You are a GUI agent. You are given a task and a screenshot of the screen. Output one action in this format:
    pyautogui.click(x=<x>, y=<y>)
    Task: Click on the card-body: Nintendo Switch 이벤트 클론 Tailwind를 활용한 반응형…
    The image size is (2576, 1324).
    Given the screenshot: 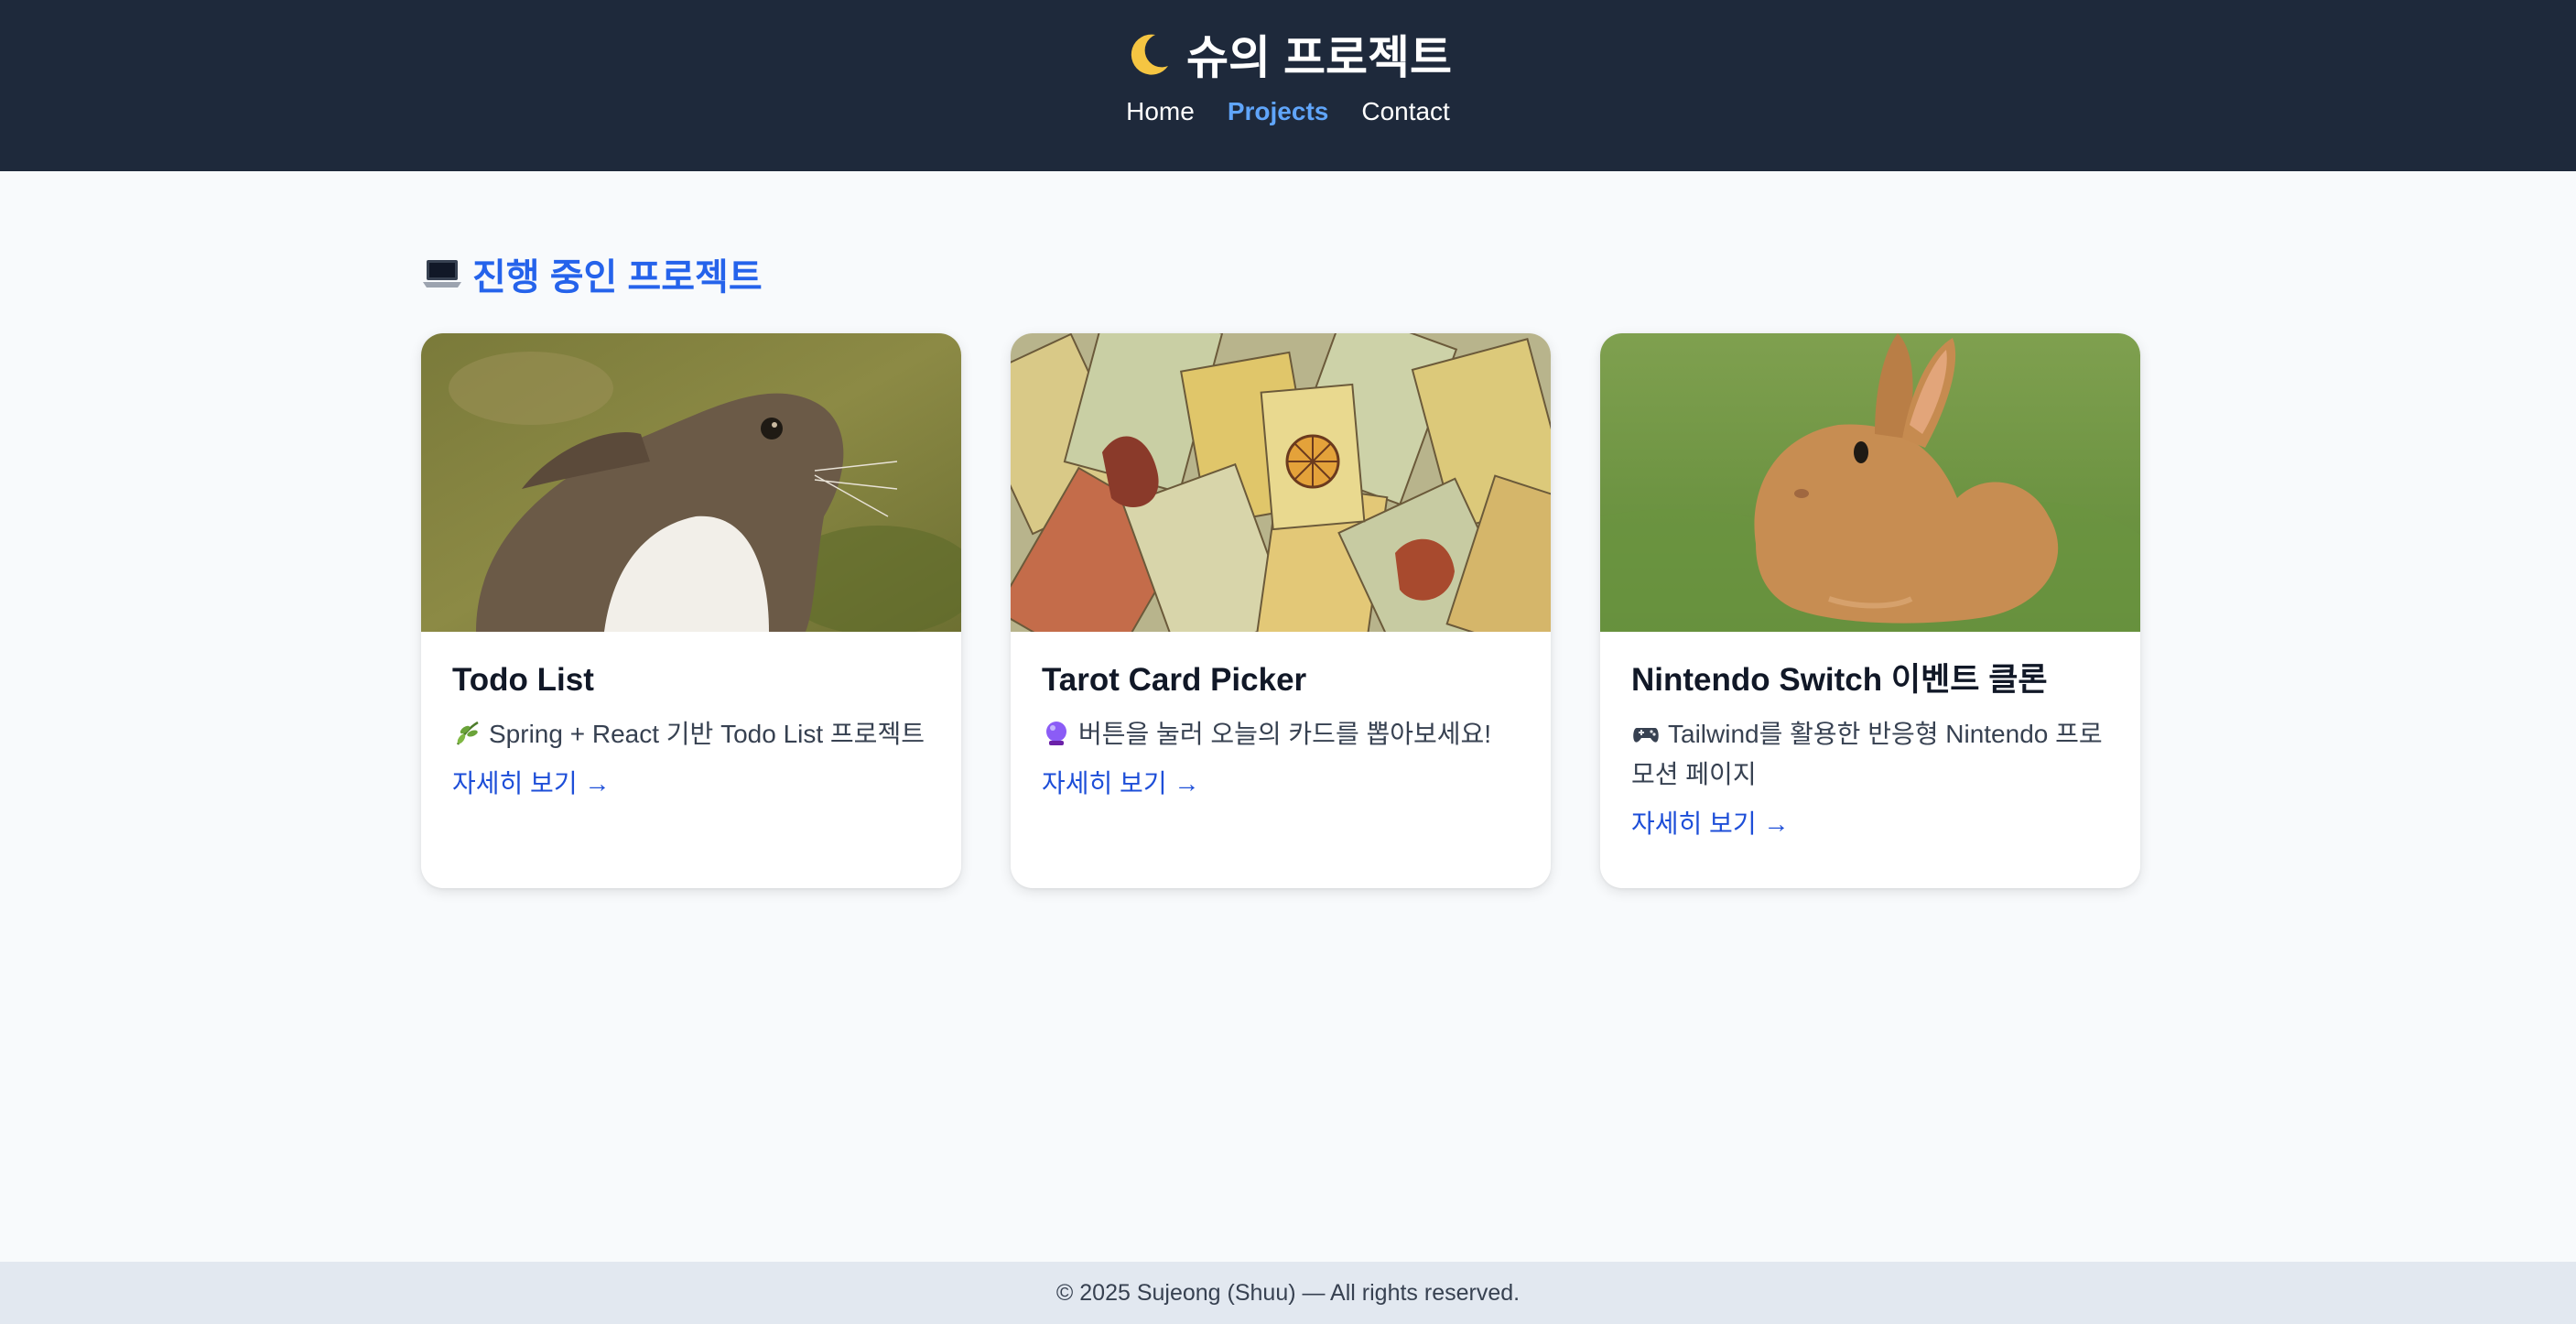 What is the action you would take?
    pyautogui.click(x=1870, y=737)
    